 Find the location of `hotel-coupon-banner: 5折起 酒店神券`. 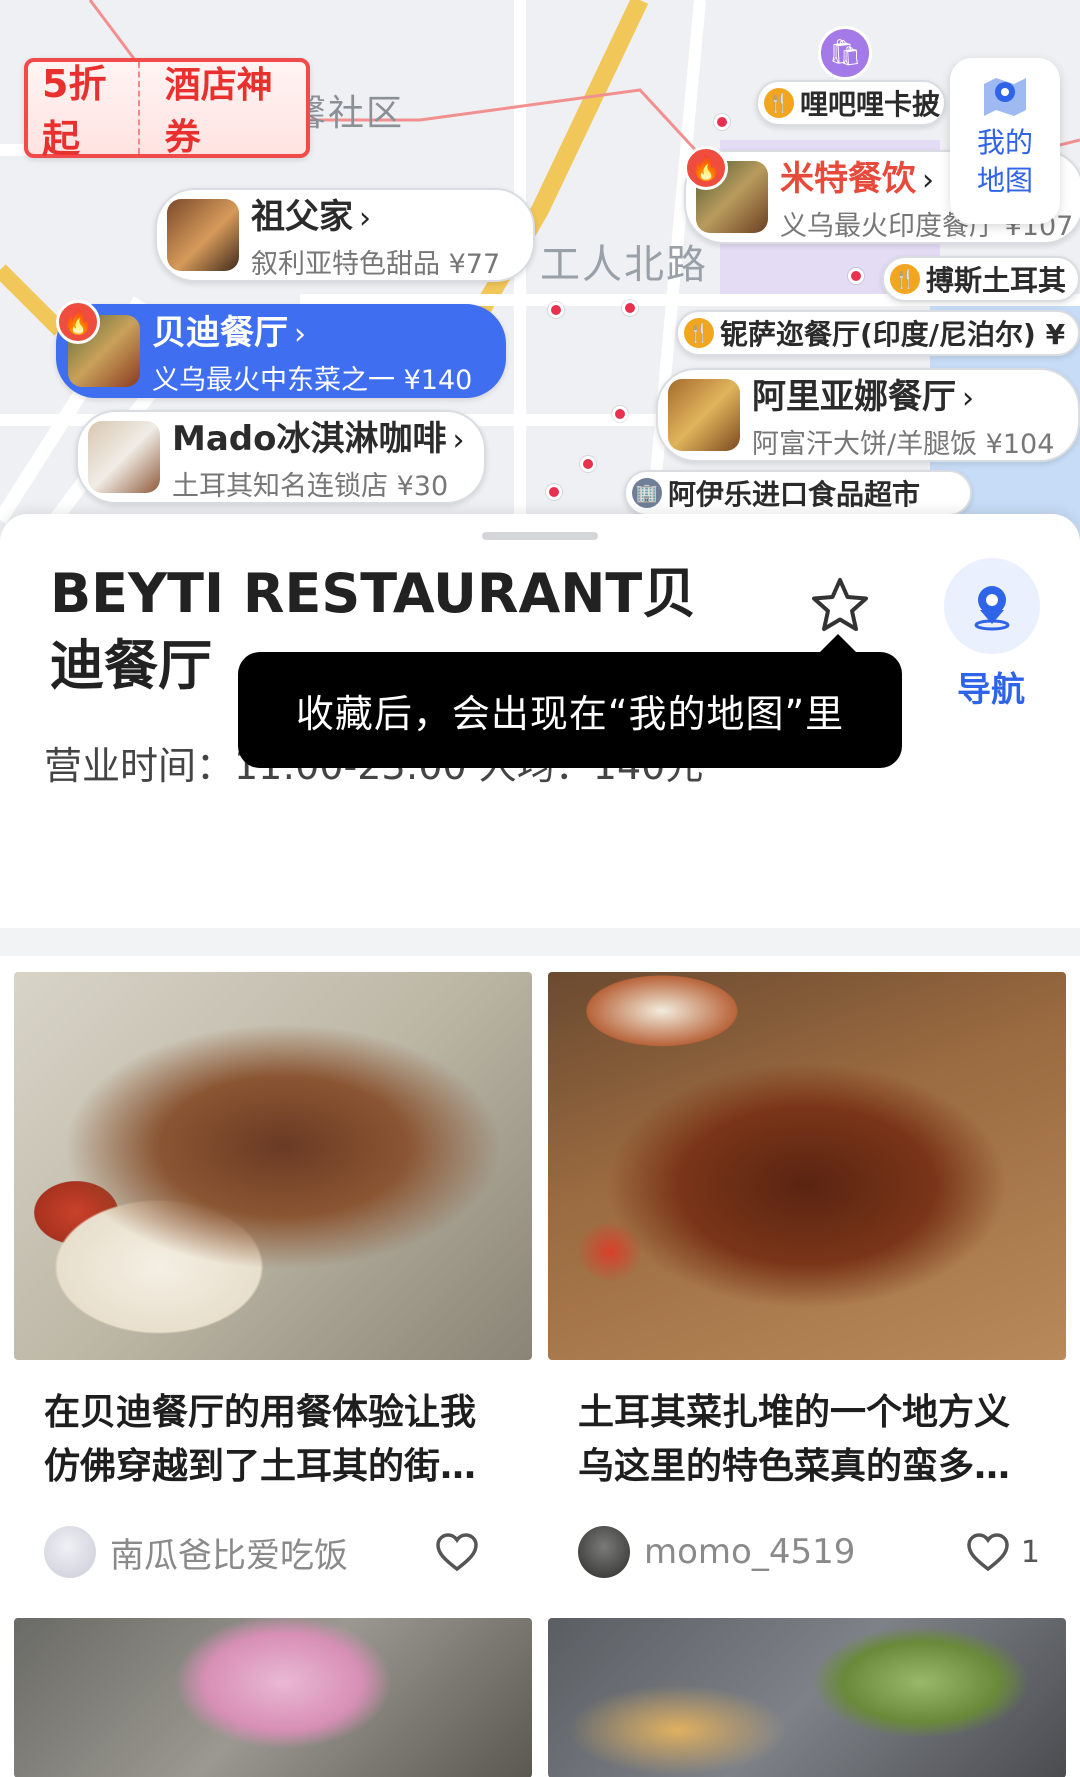

hotel-coupon-banner: 5折起 酒店神券 is located at coordinates (167, 109).